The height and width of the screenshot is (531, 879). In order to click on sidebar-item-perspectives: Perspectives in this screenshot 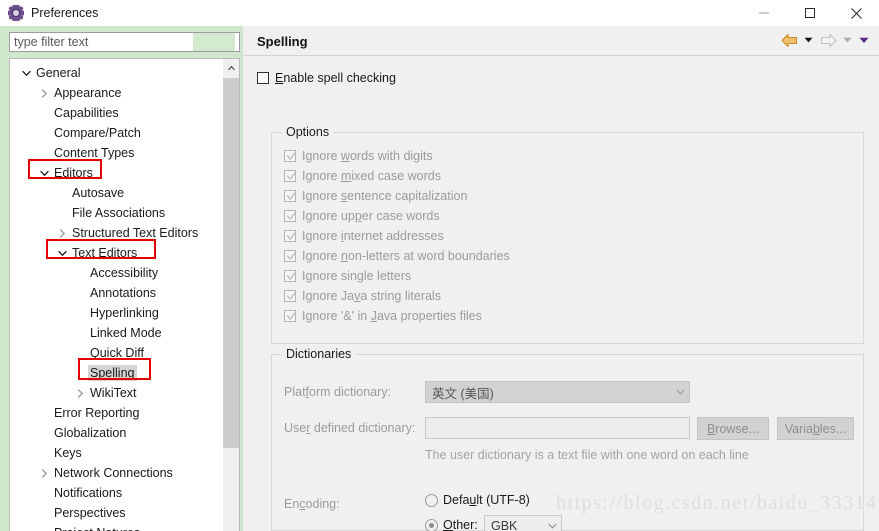, I will do `click(116, 513)`.